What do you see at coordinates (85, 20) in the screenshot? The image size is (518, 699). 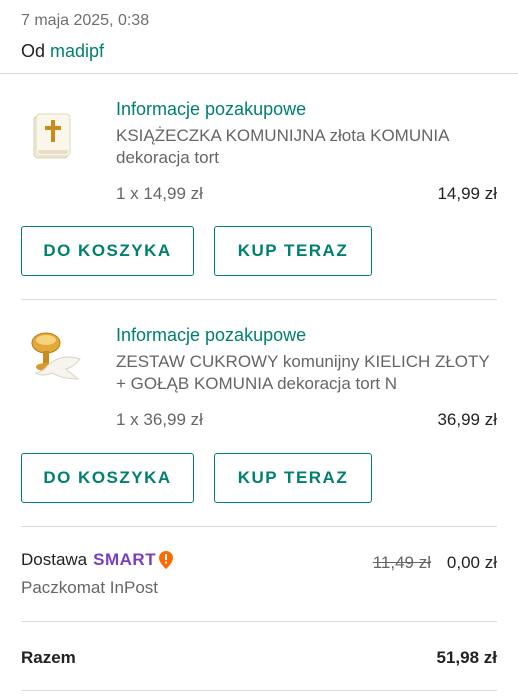 I see `order-date: 7 maja 2025, 0:38` at bounding box center [85, 20].